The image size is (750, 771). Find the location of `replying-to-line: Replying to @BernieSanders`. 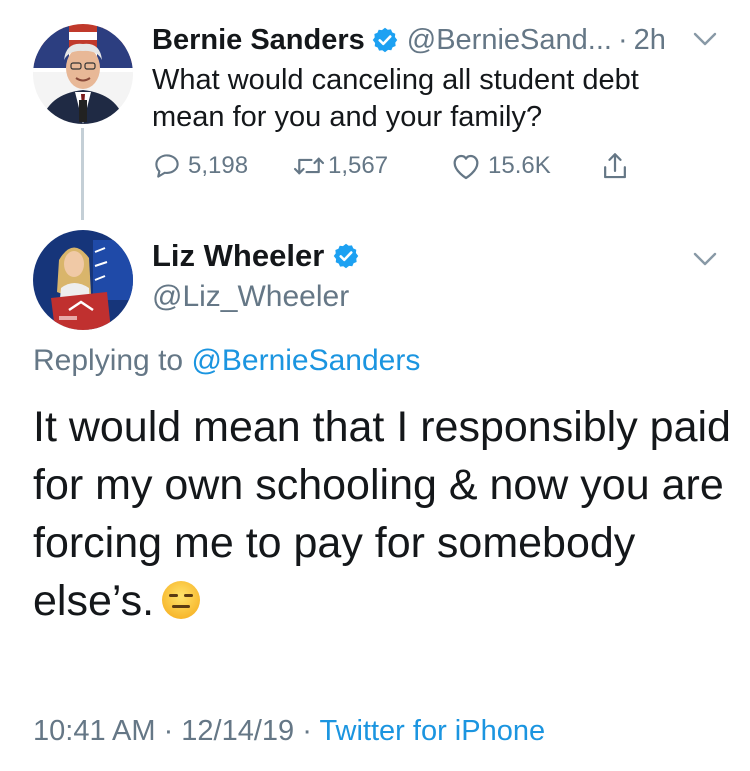

replying-to-line: Replying to @BernieSanders is located at coordinates (226, 361).